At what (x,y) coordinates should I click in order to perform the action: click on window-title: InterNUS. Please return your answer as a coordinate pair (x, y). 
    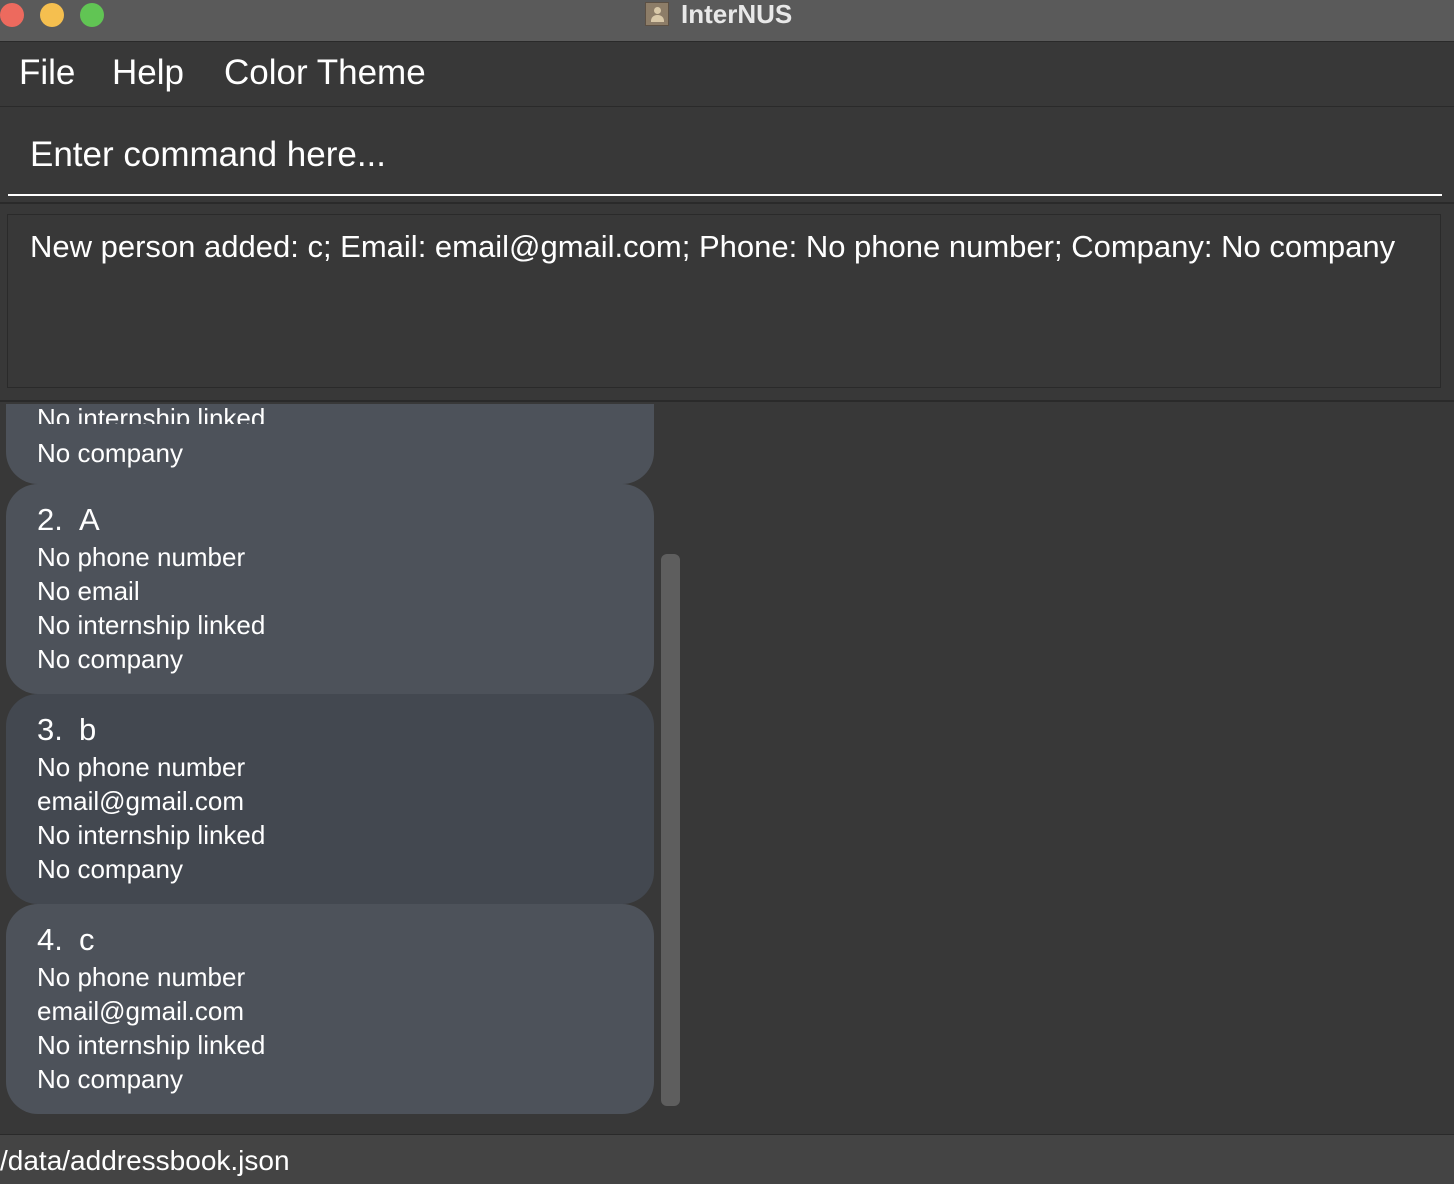
    Looking at the image, I should click on (737, 14).